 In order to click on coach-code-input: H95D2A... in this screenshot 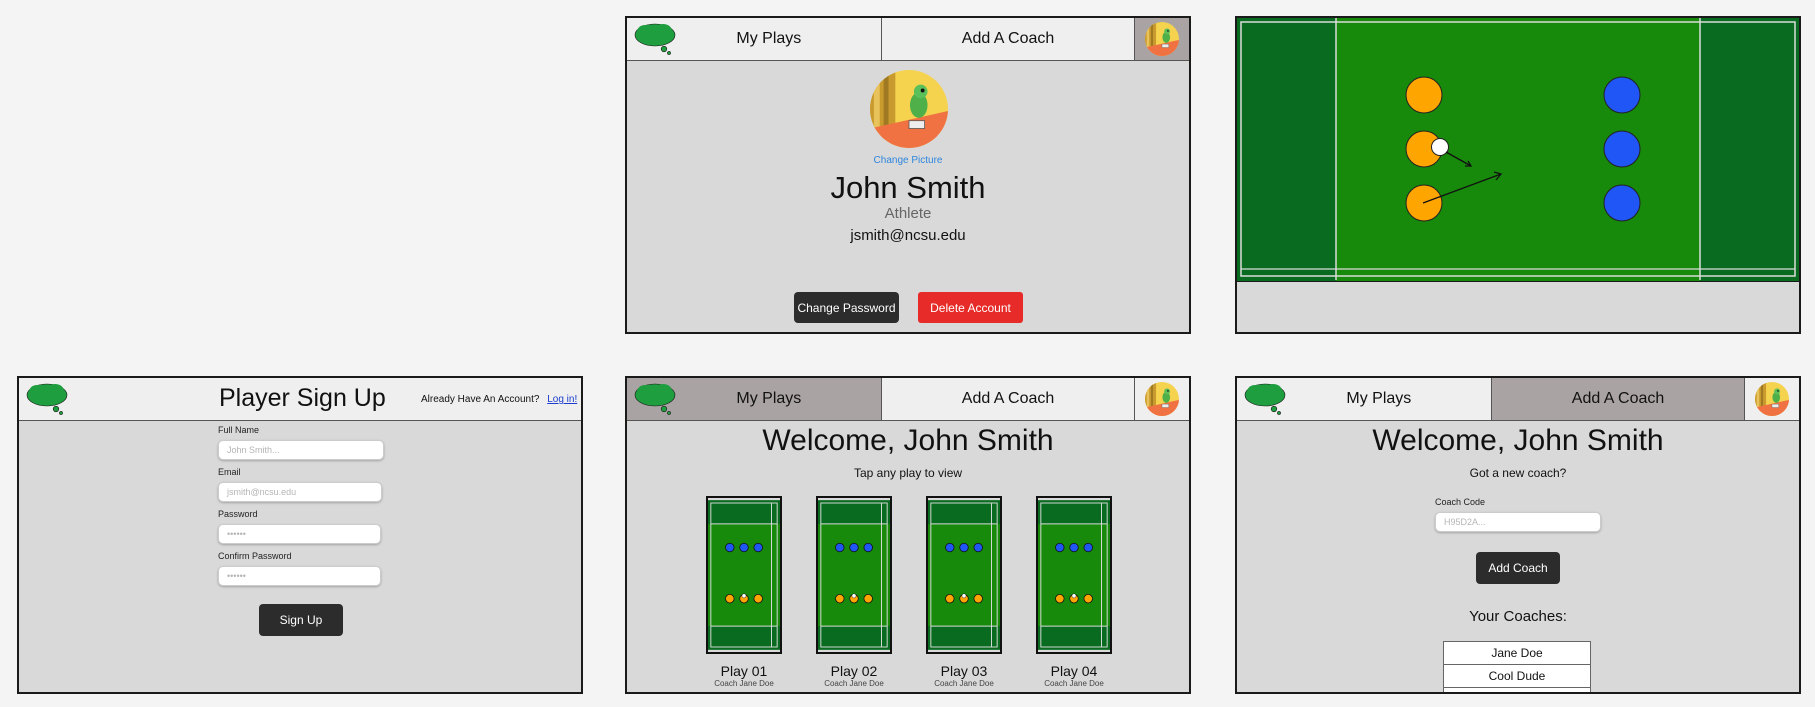, I will do `click(1518, 522)`.